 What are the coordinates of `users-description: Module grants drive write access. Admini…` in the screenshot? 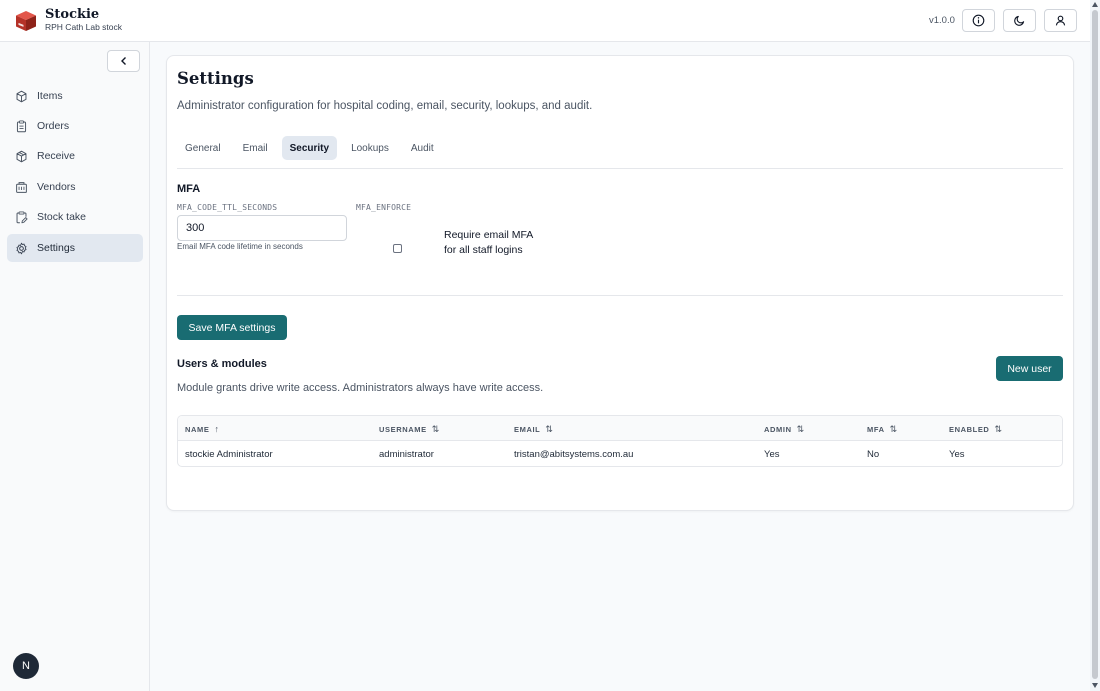 It's located at (360, 388).